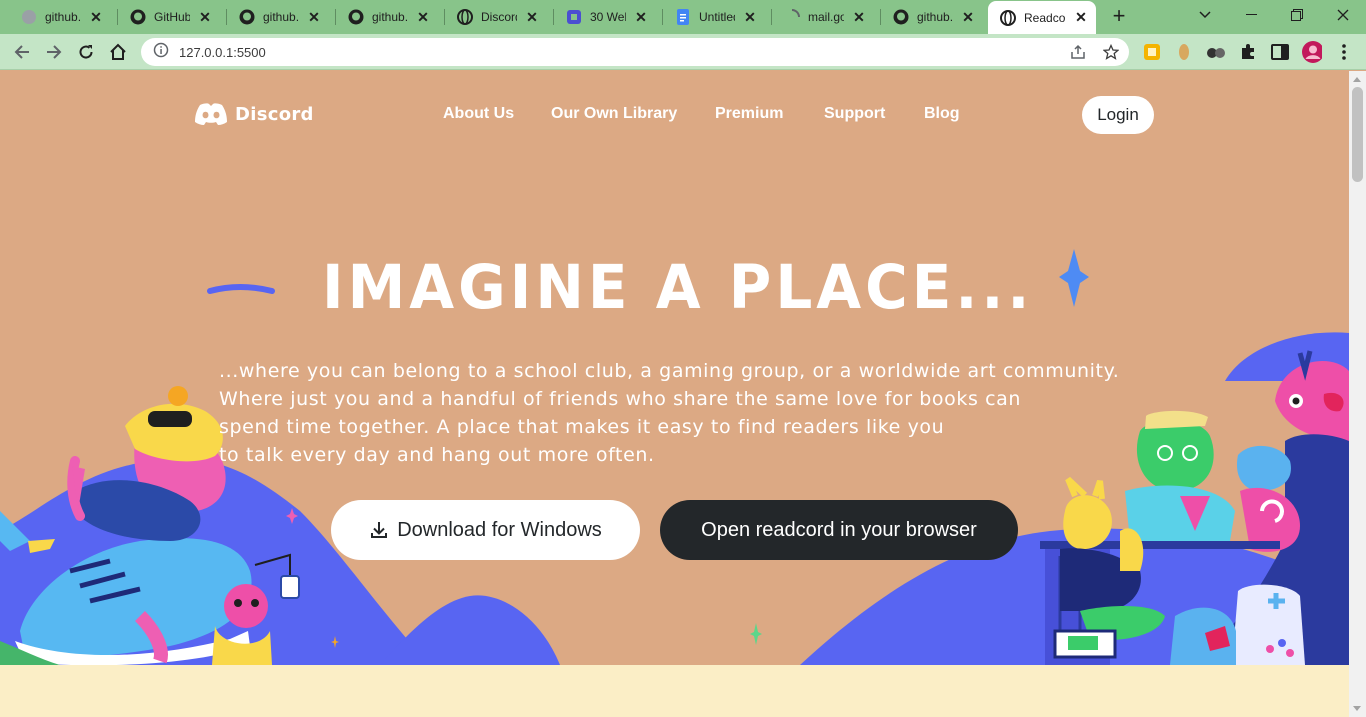  What do you see at coordinates (1119, 16) in the screenshot?
I see `new-tab-button: +` at bounding box center [1119, 16].